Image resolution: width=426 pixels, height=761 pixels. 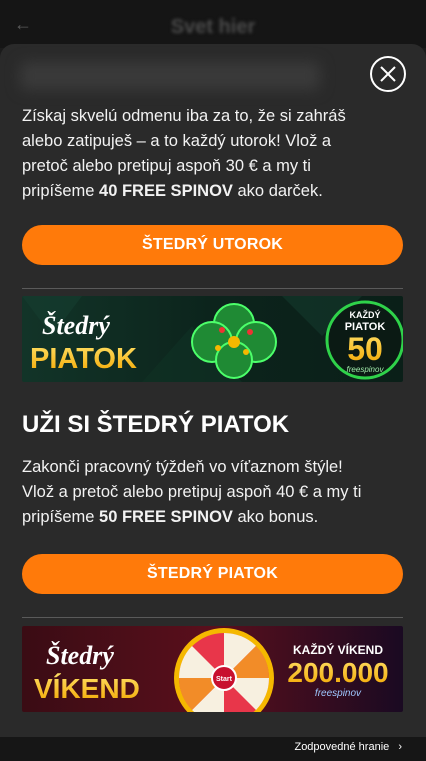 I want to click on tuesday-promo-button: ŠTEDRÝ UTOROK, so click(x=212, y=245).